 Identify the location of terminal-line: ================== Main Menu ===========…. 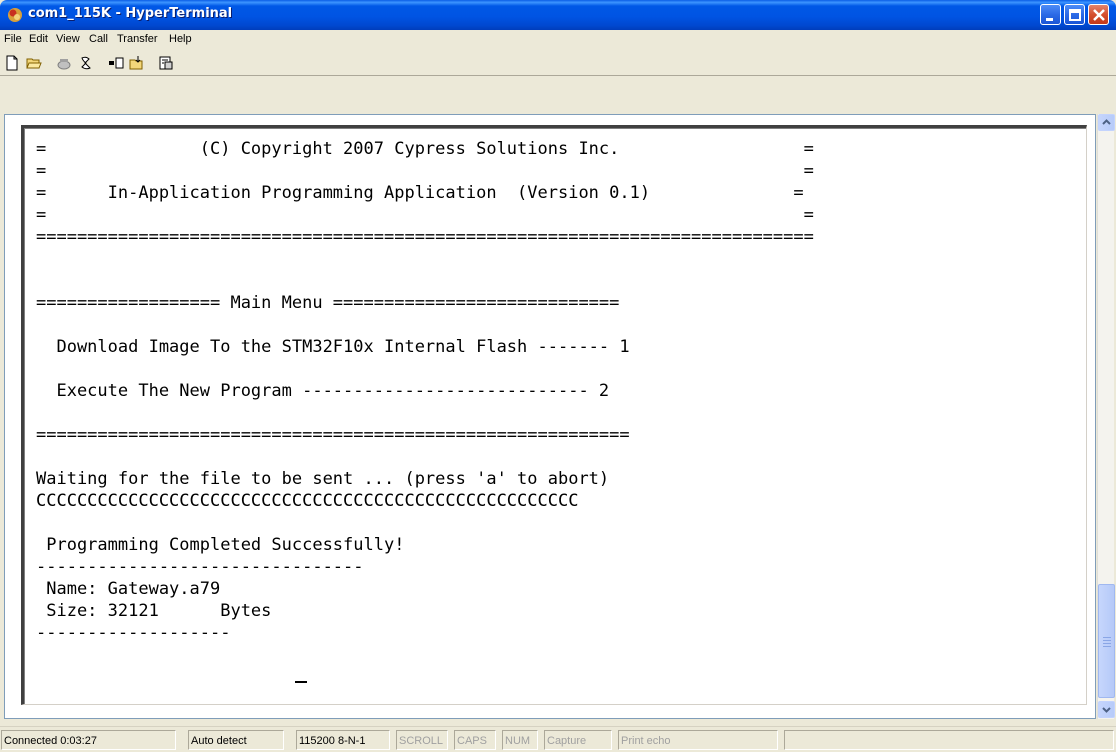
(328, 303).